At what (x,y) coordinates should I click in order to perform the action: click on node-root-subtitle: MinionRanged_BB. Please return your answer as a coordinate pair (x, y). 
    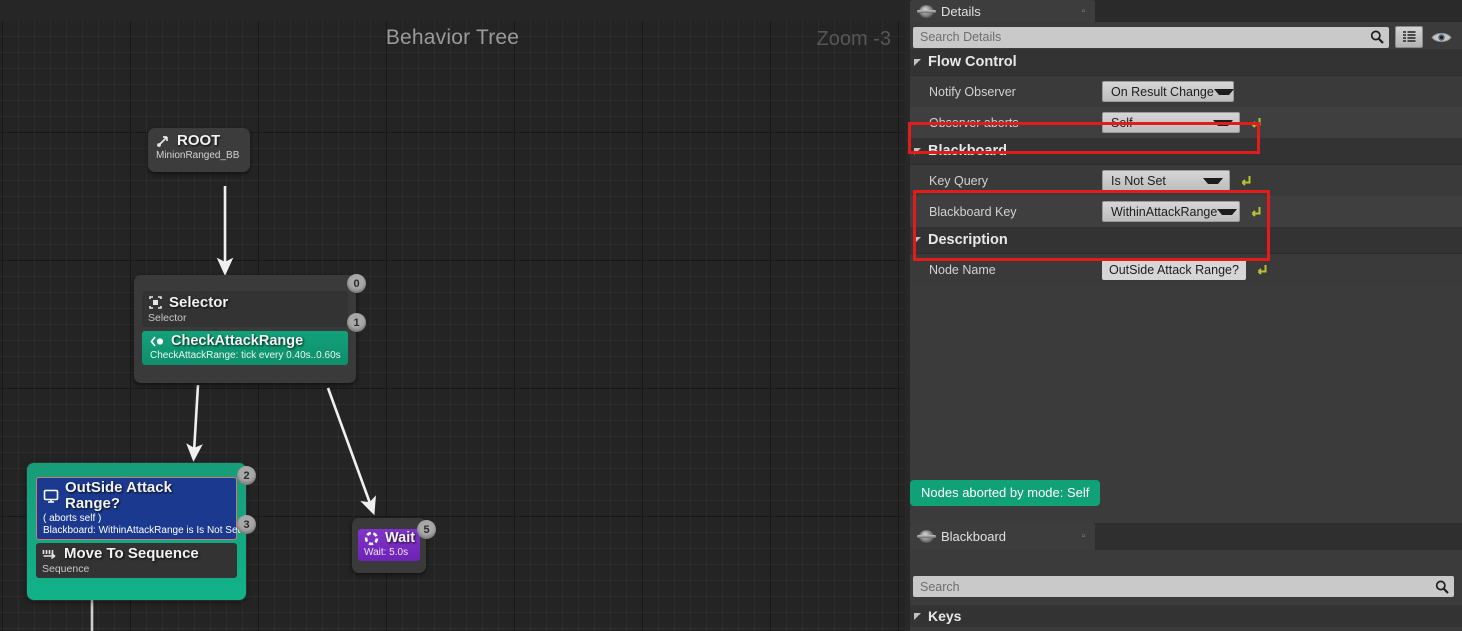
    Looking at the image, I should click on (198, 155).